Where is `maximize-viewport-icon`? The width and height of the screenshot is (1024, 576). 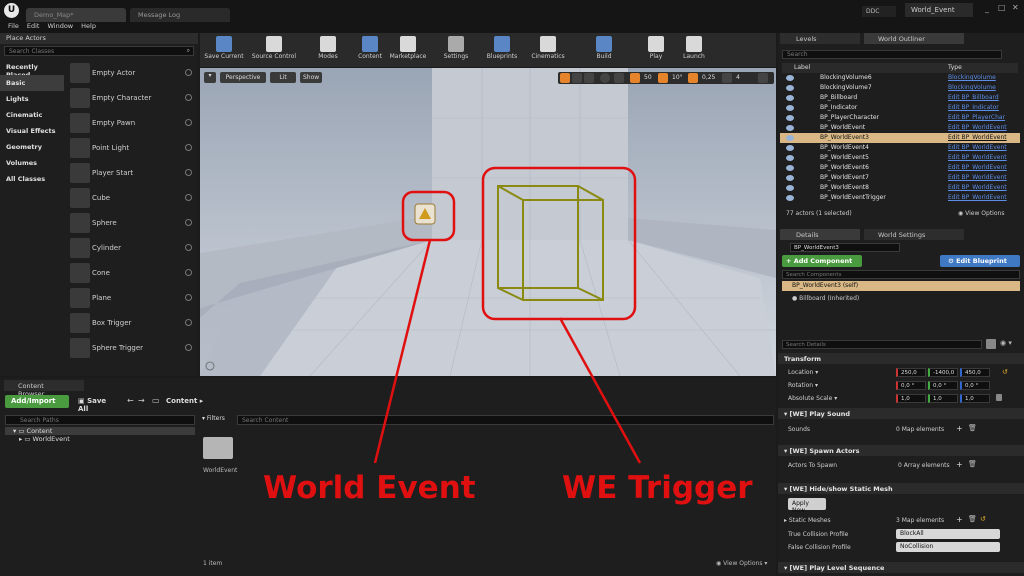 maximize-viewport-icon is located at coordinates (763, 78).